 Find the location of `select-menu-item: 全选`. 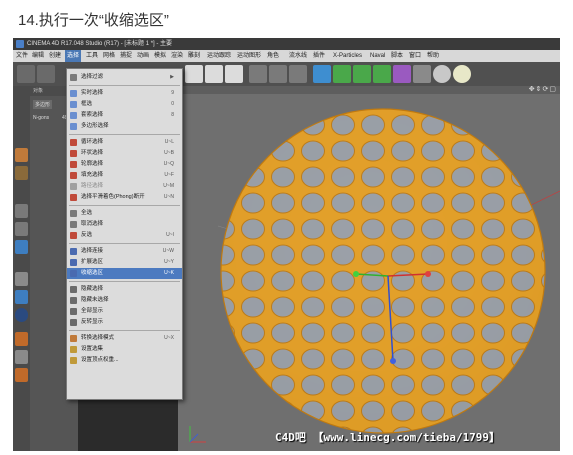

select-menu-item: 全选 is located at coordinates (124, 213).